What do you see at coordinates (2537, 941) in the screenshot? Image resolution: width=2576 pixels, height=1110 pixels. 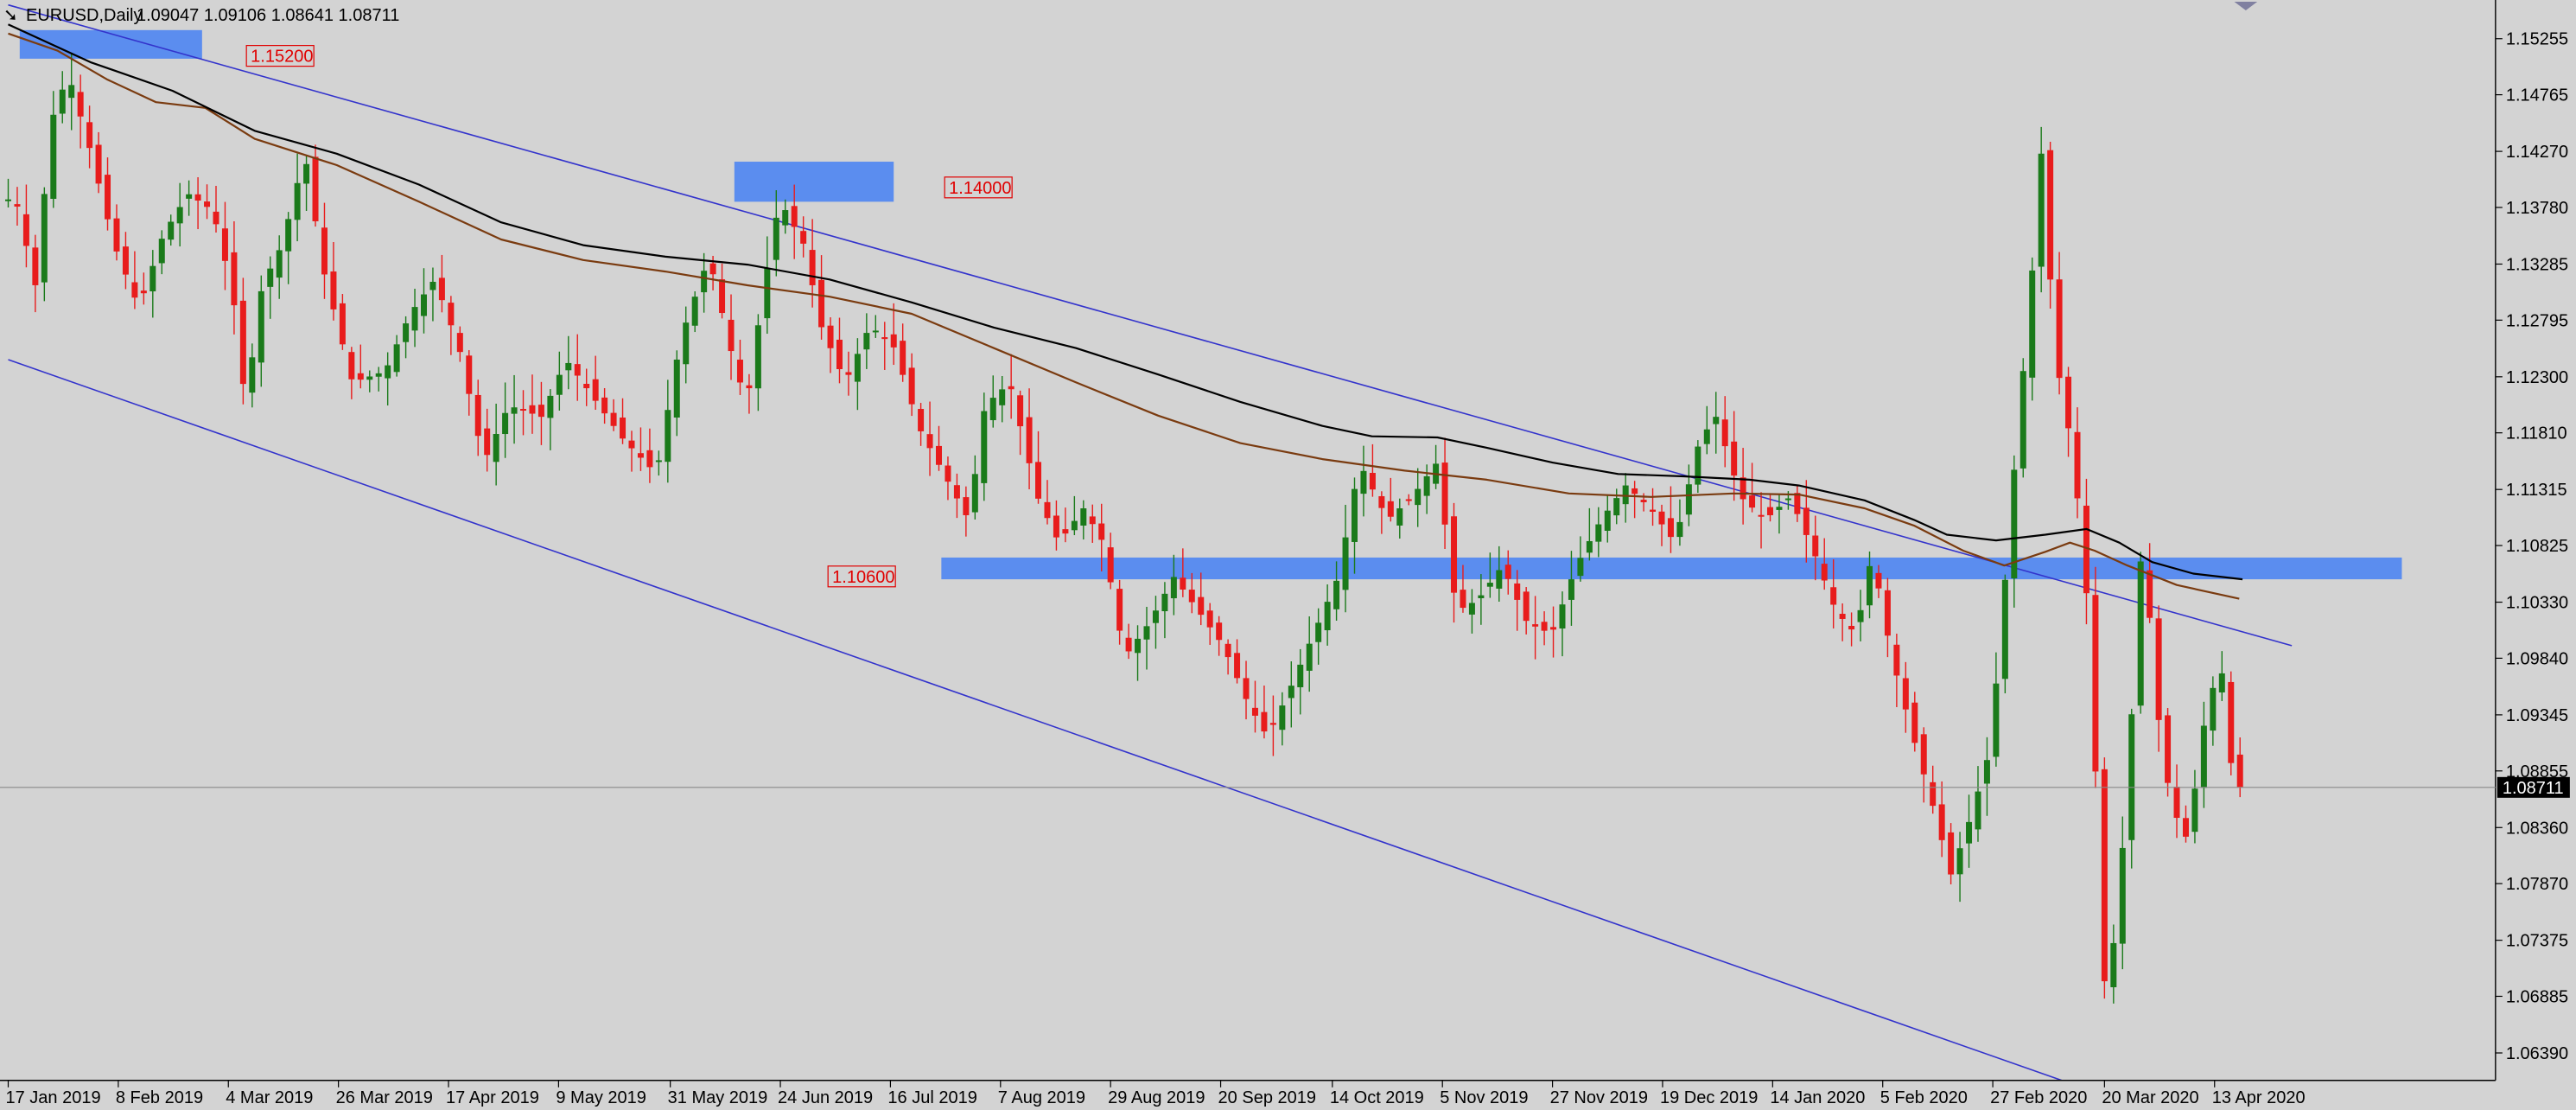 I see `y-tick-label: 1.07375` at bounding box center [2537, 941].